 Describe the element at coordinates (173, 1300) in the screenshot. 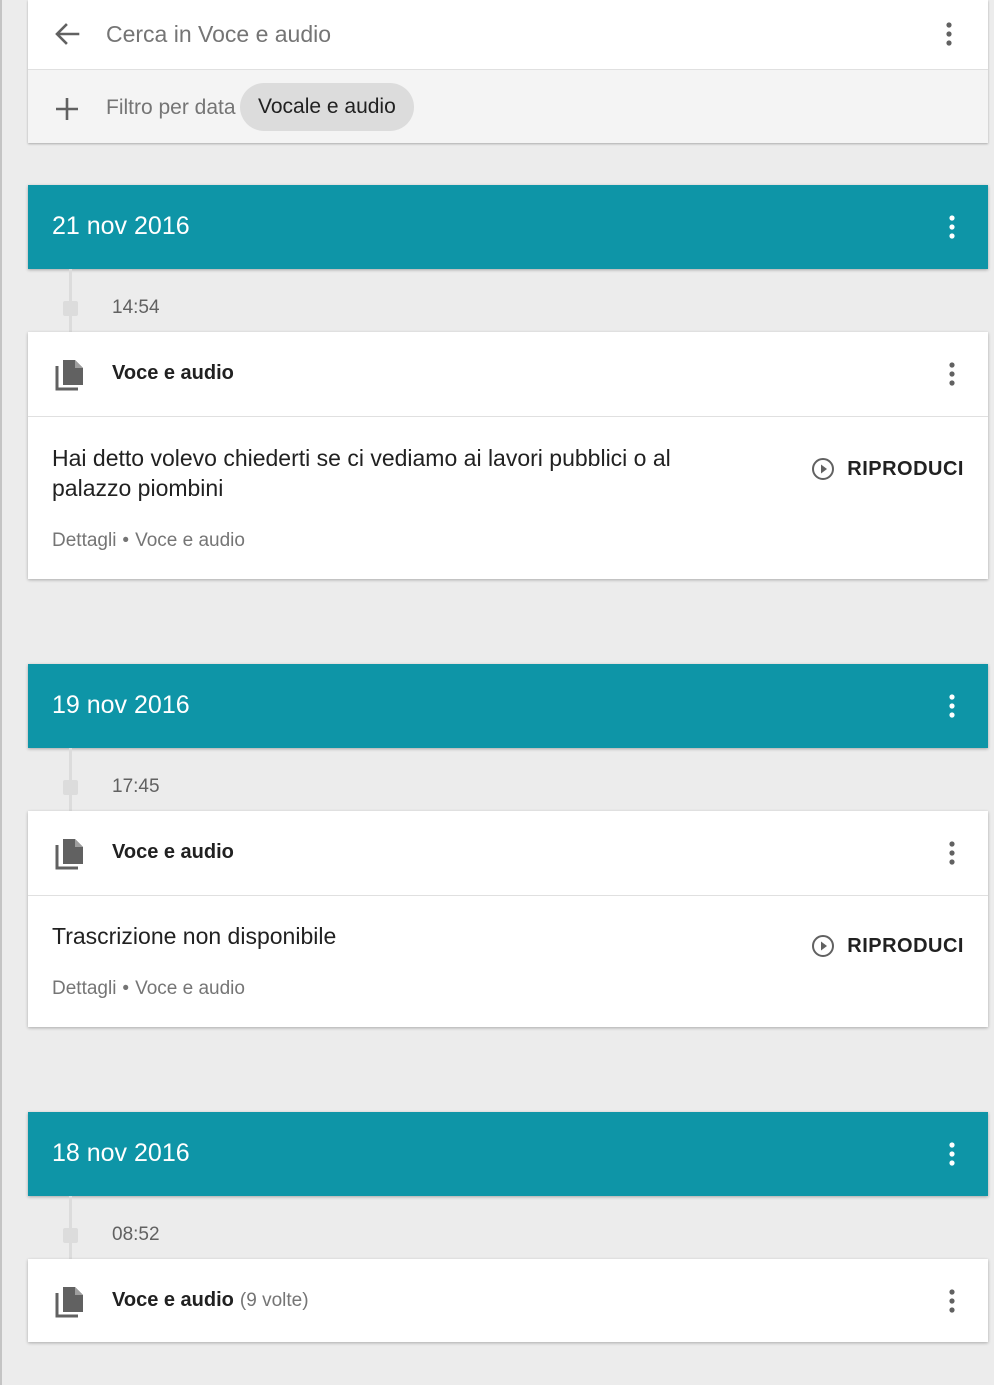

I see `card-title-text: Voce e audio` at that location.